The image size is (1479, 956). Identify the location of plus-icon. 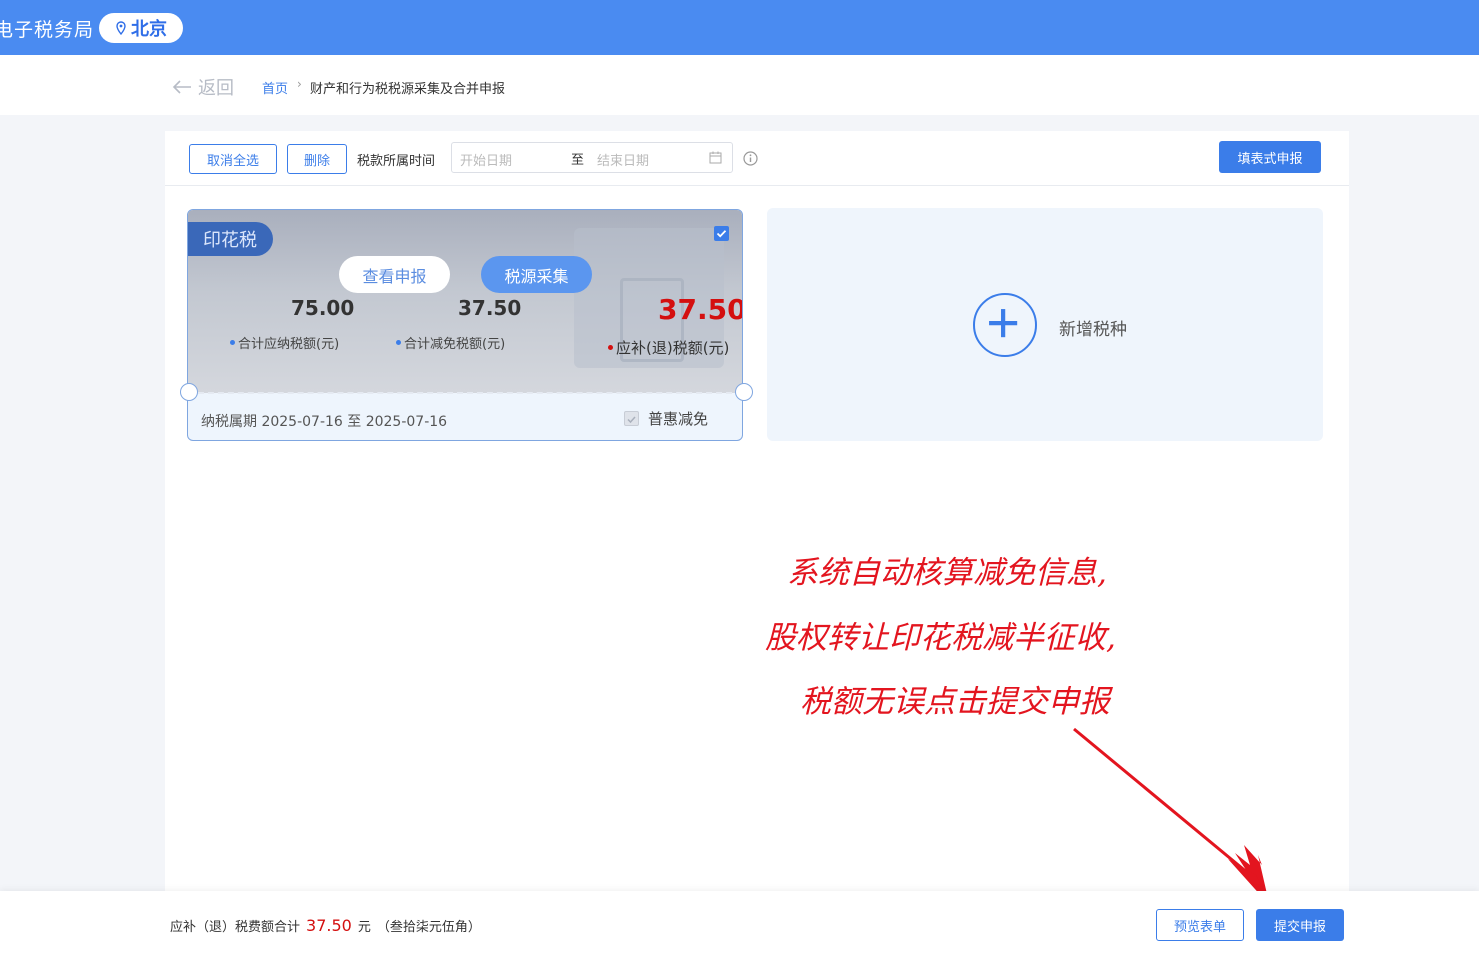
(1005, 325).